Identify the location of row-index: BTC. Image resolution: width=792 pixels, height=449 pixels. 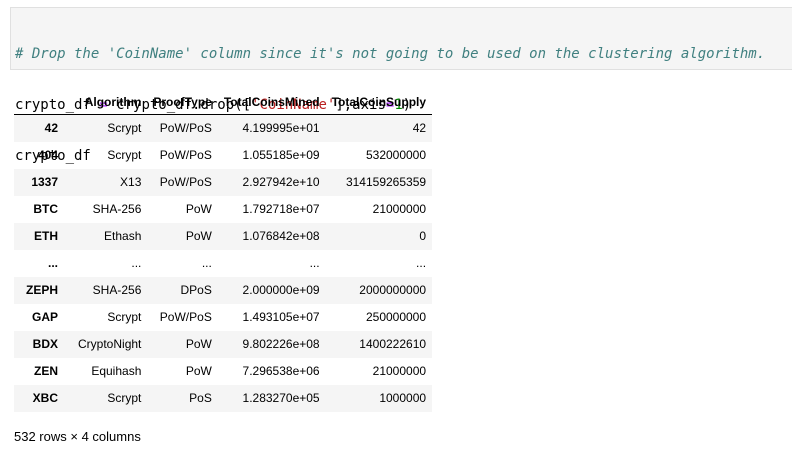
(46, 209).